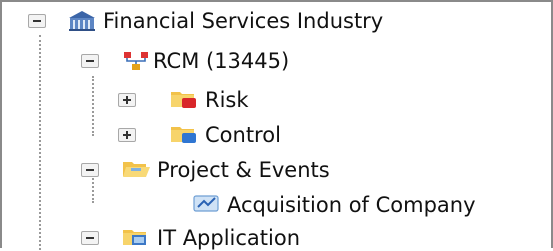 The height and width of the screenshot is (251, 553). I want to click on tree-node-label: Project & Events, so click(243, 170).